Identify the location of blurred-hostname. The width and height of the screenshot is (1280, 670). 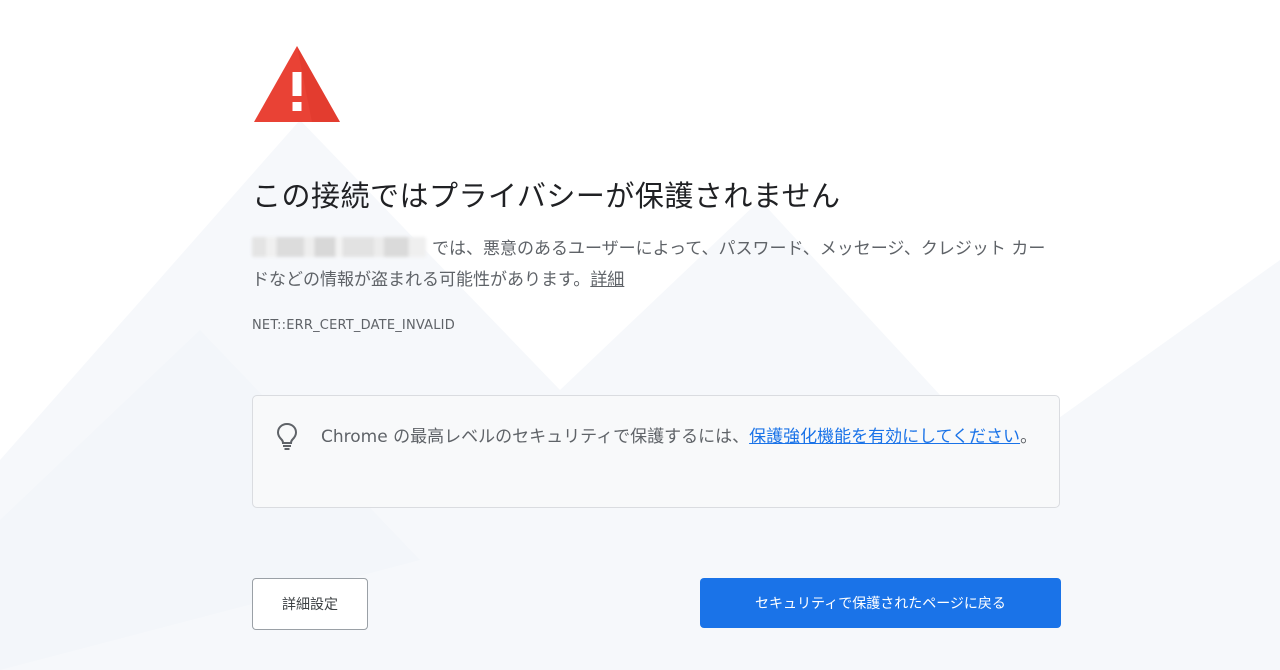
(339, 247).